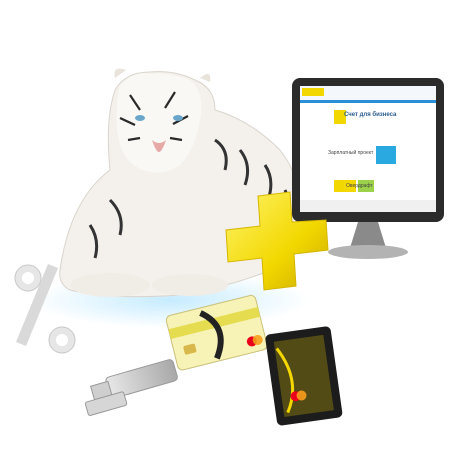  What do you see at coordinates (304, 376) in the screenshot?
I see `bank-card-black` at bounding box center [304, 376].